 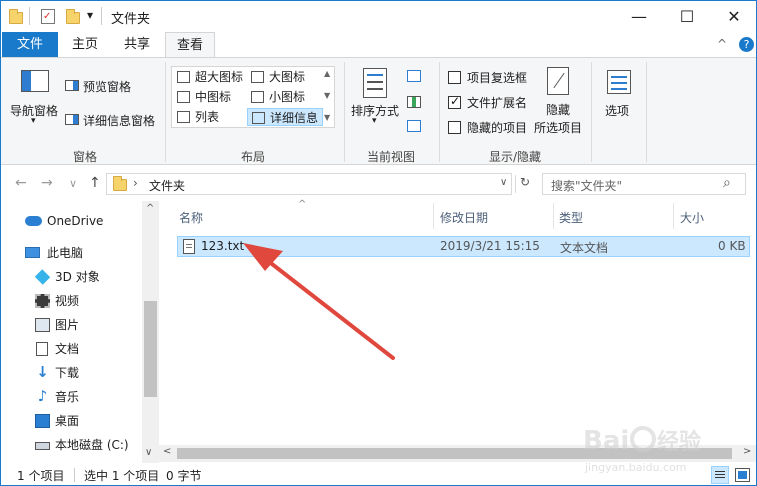 What do you see at coordinates (642, 450) in the screenshot?
I see `baidu-jingyan-watermark: Bai 经验 jingyan.baidu.com` at bounding box center [642, 450].